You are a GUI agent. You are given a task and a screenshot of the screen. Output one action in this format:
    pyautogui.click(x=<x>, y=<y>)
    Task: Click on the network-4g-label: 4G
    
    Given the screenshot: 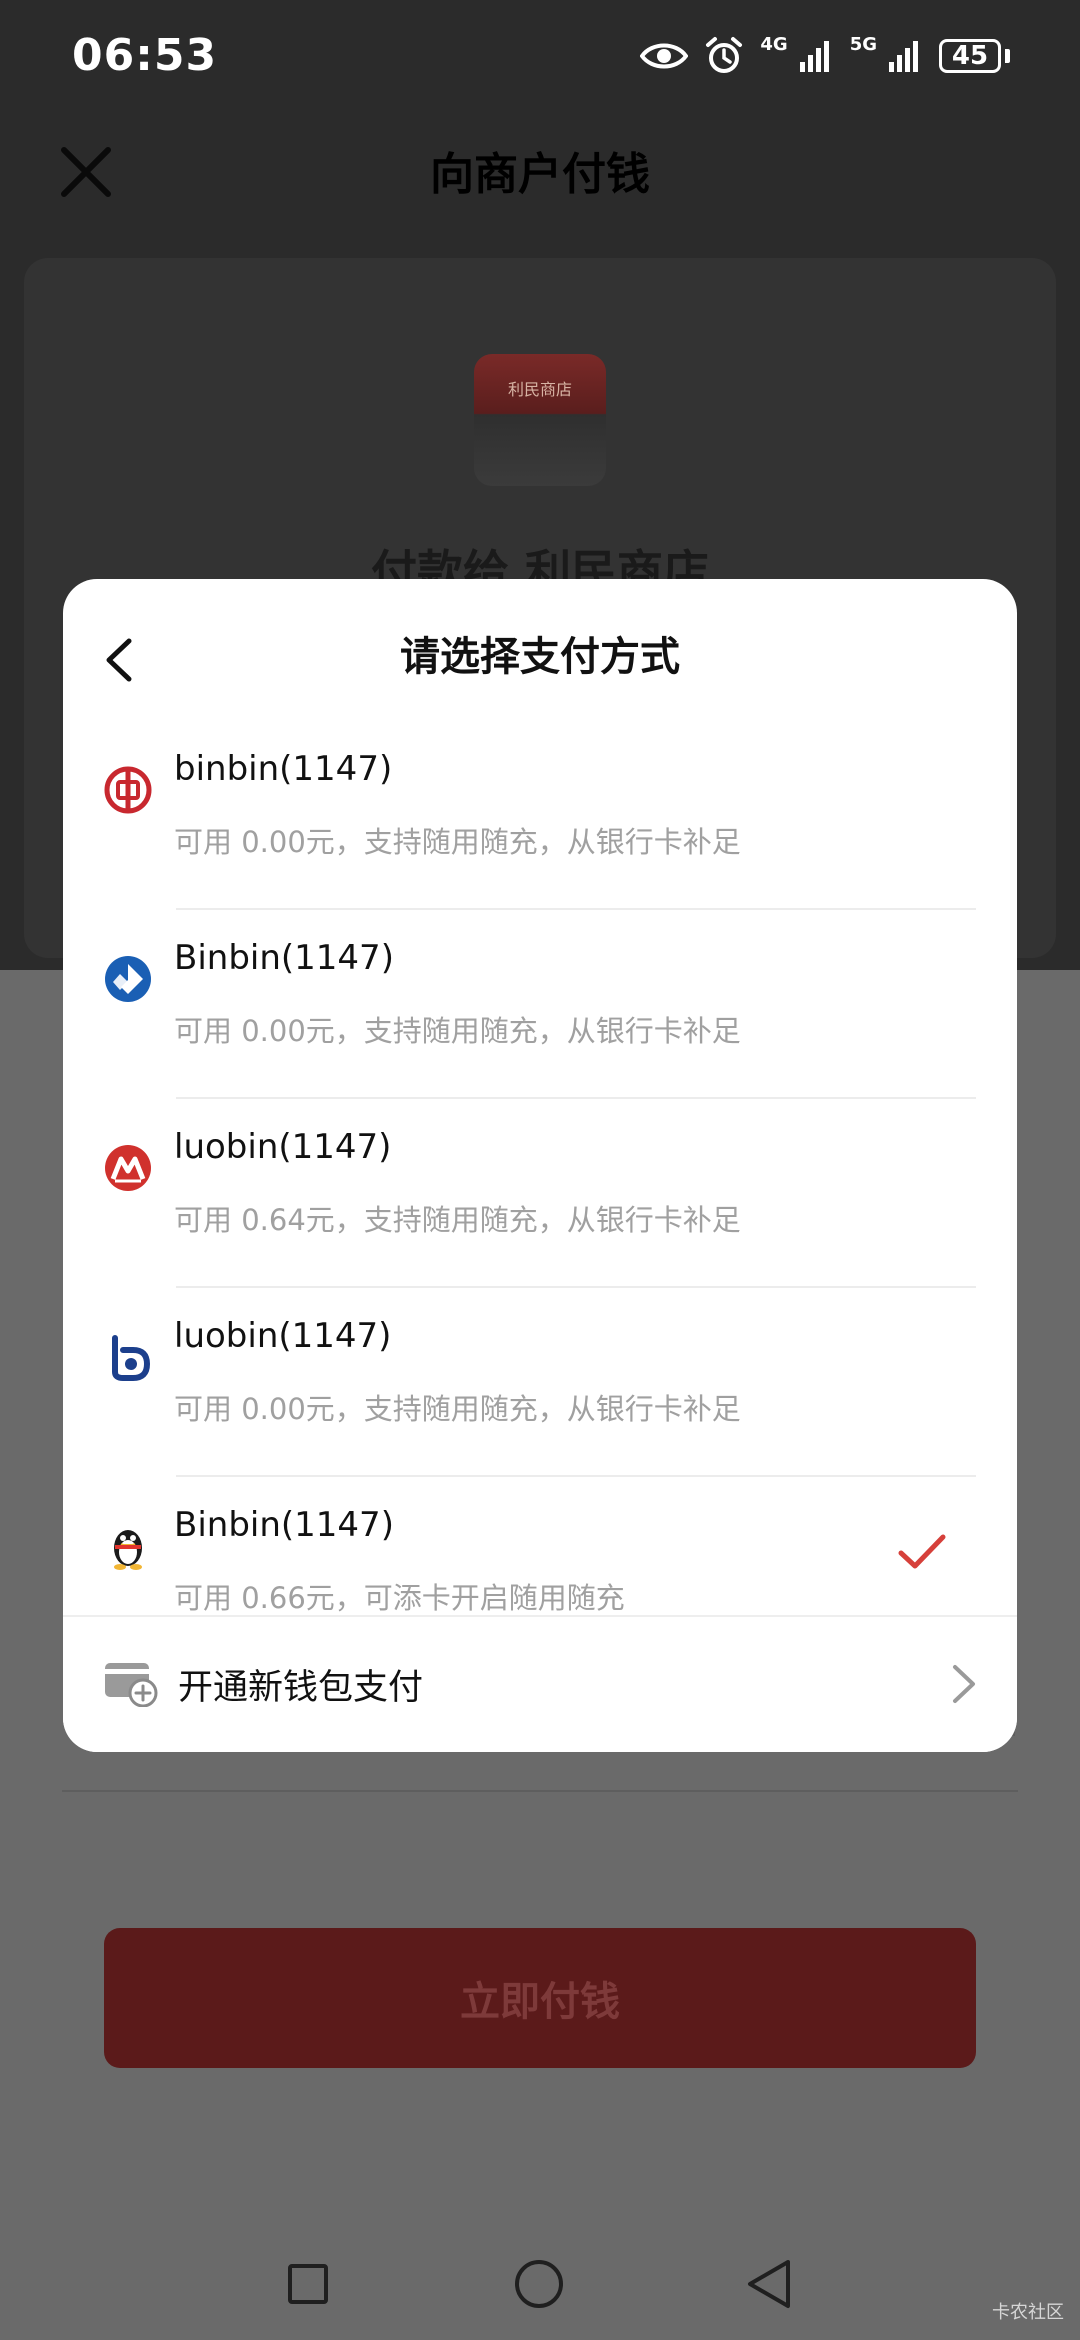 What is the action you would take?
    pyautogui.click(x=774, y=44)
    